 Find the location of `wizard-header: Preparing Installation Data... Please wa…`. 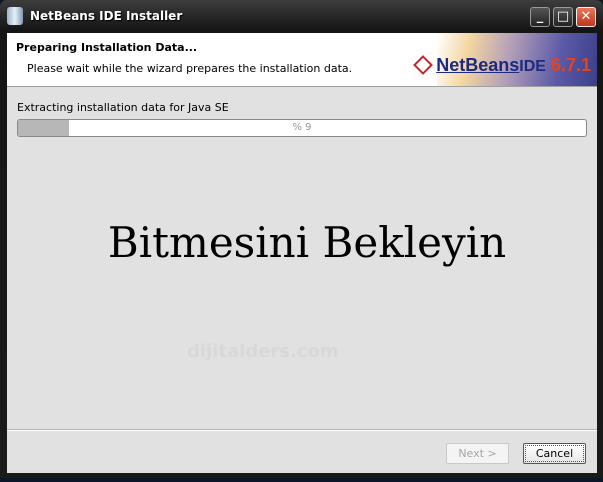

wizard-header: Preparing Installation Data... Please wa… is located at coordinates (302, 60).